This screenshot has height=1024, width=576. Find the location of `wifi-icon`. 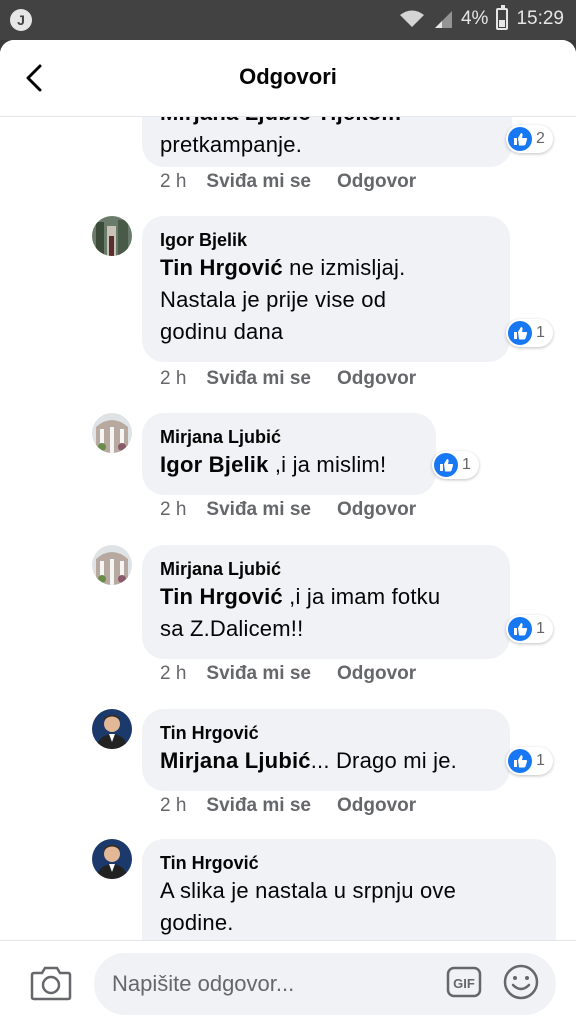

wifi-icon is located at coordinates (411, 18).